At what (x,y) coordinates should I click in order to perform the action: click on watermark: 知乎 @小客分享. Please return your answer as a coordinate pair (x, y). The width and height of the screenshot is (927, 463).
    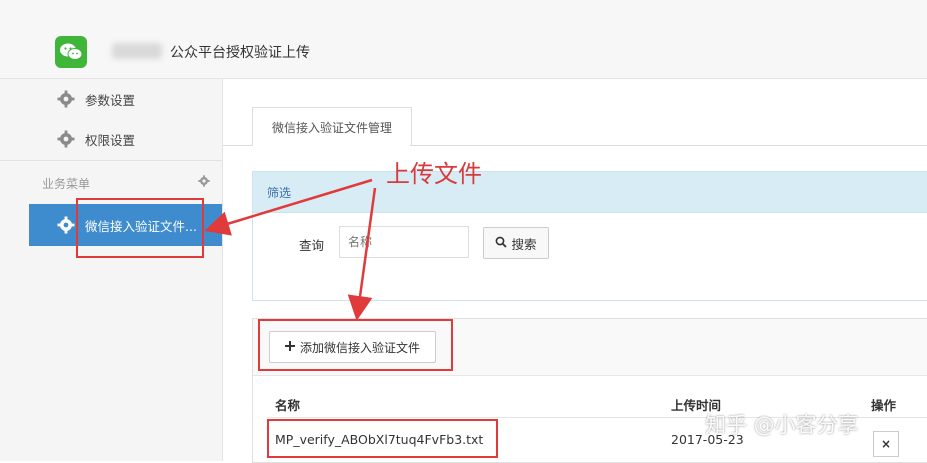
    Looking at the image, I should click on (782, 425).